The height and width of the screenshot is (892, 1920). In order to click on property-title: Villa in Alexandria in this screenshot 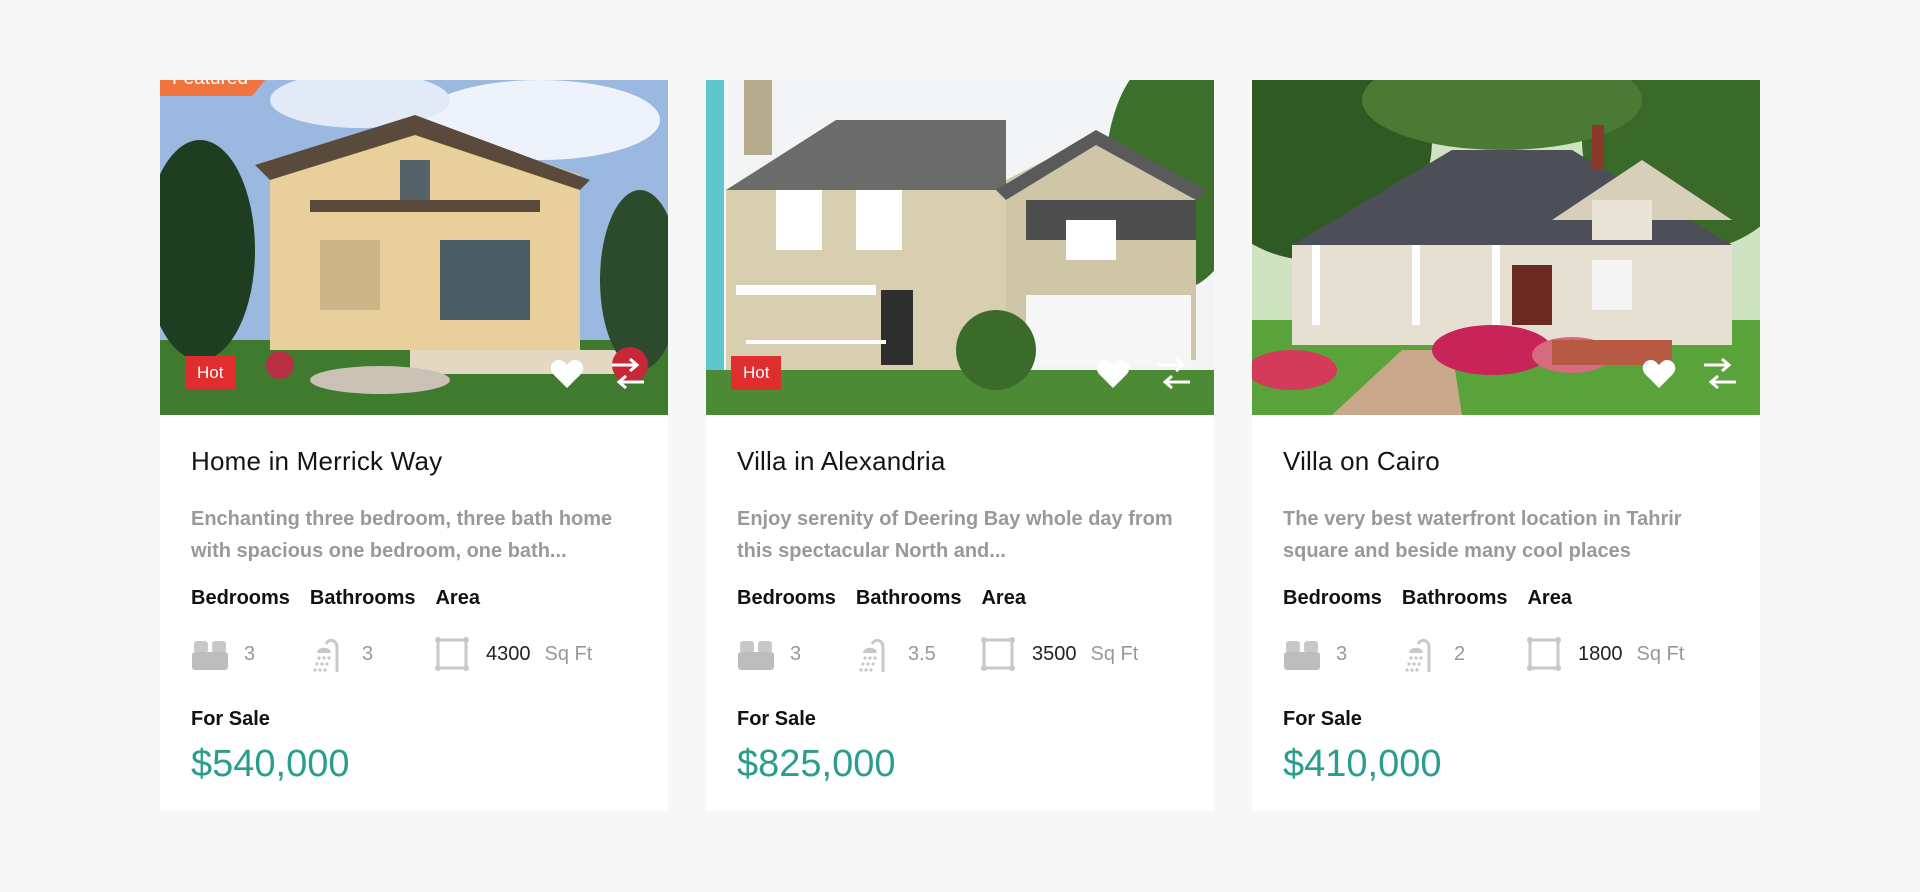, I will do `click(960, 461)`.